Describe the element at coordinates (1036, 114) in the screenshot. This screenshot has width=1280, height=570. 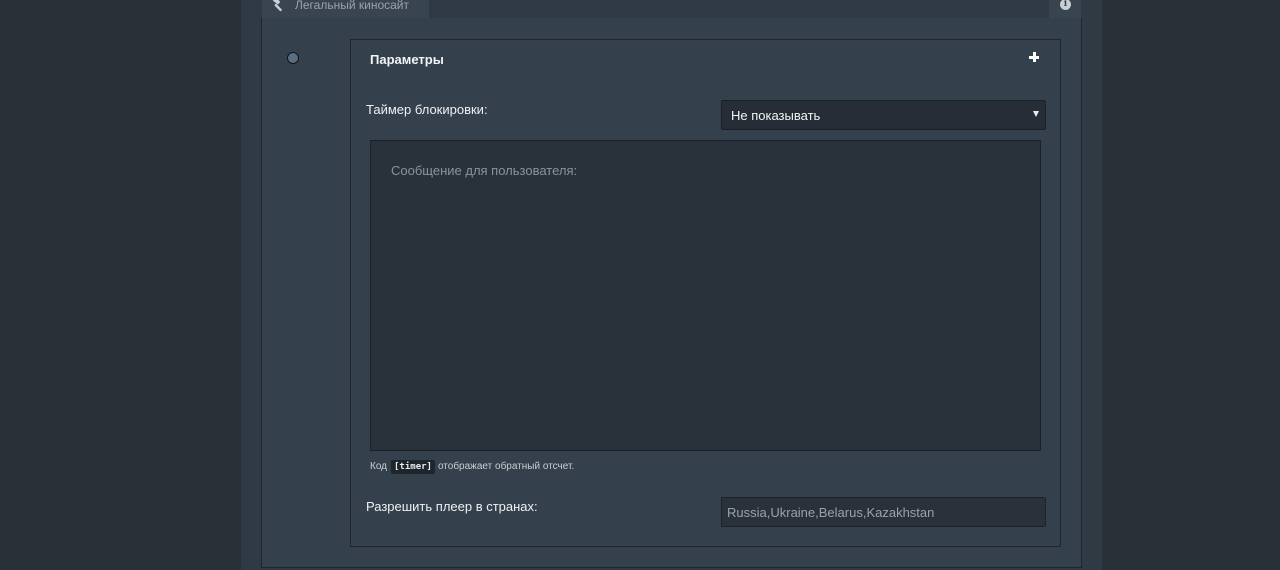
I see `chevron-down-icon` at that location.